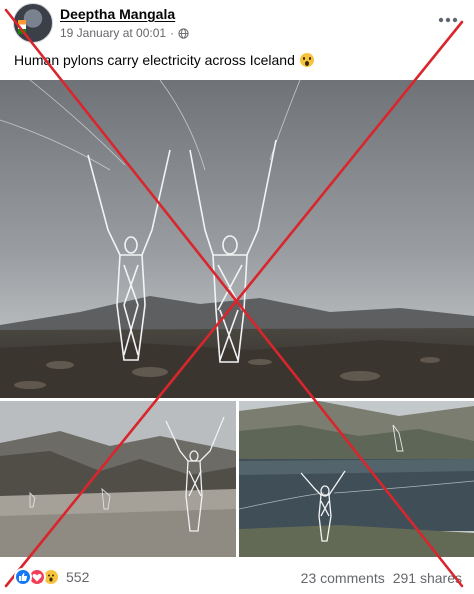 The image size is (474, 594). What do you see at coordinates (183, 33) in the screenshot?
I see `globe-icon` at bounding box center [183, 33].